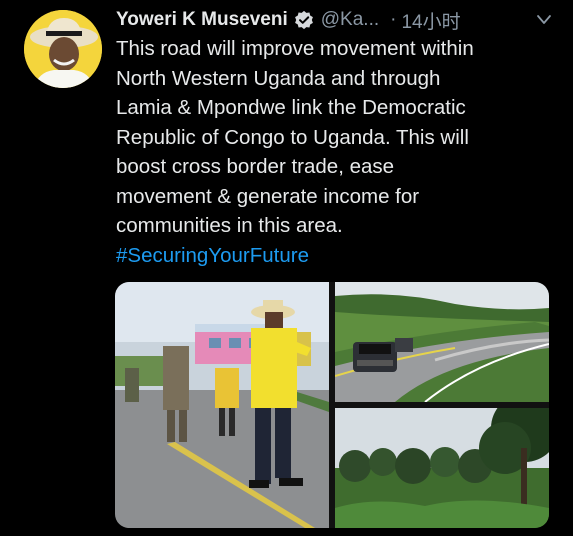 The height and width of the screenshot is (536, 573). I want to click on photo-trees, so click(442, 468).